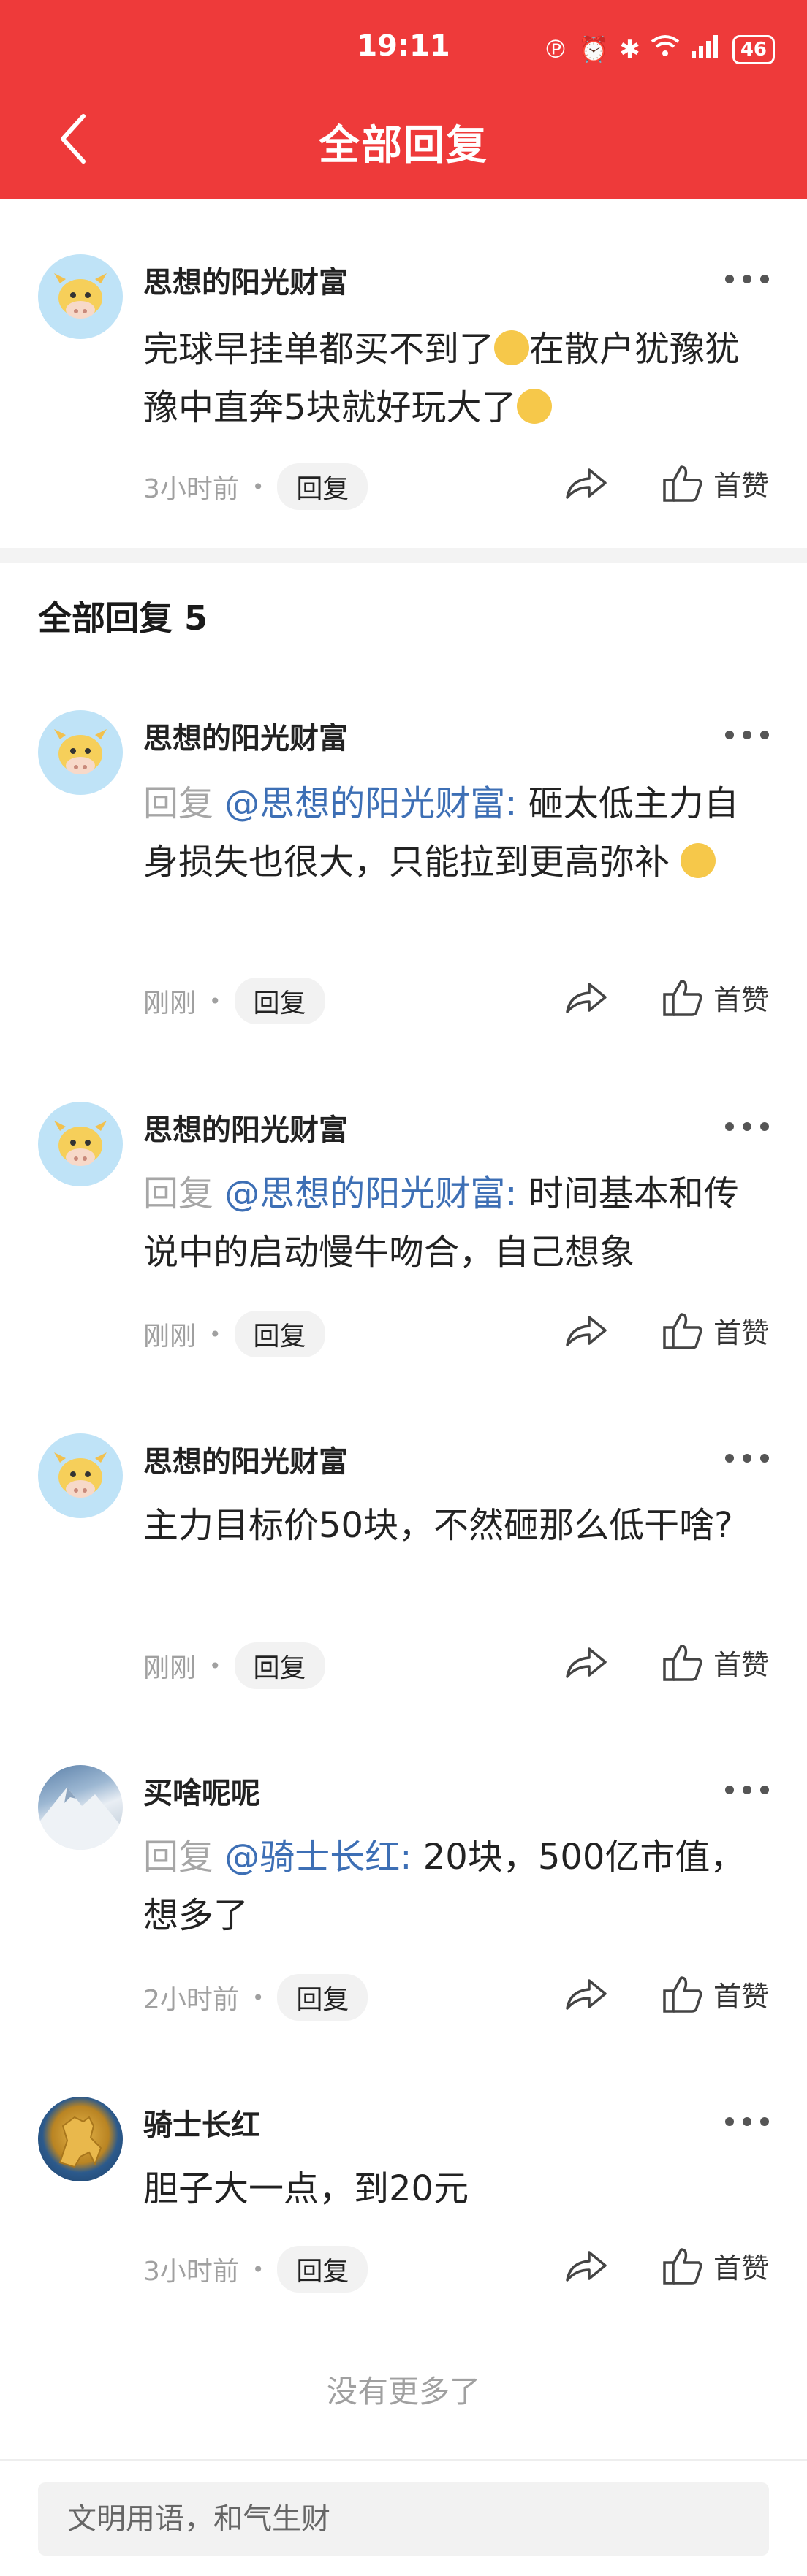 This screenshot has width=807, height=2576. I want to click on reply-text: 回复 @骑士长红: 20块，500亿市值，想多了, so click(457, 1887).